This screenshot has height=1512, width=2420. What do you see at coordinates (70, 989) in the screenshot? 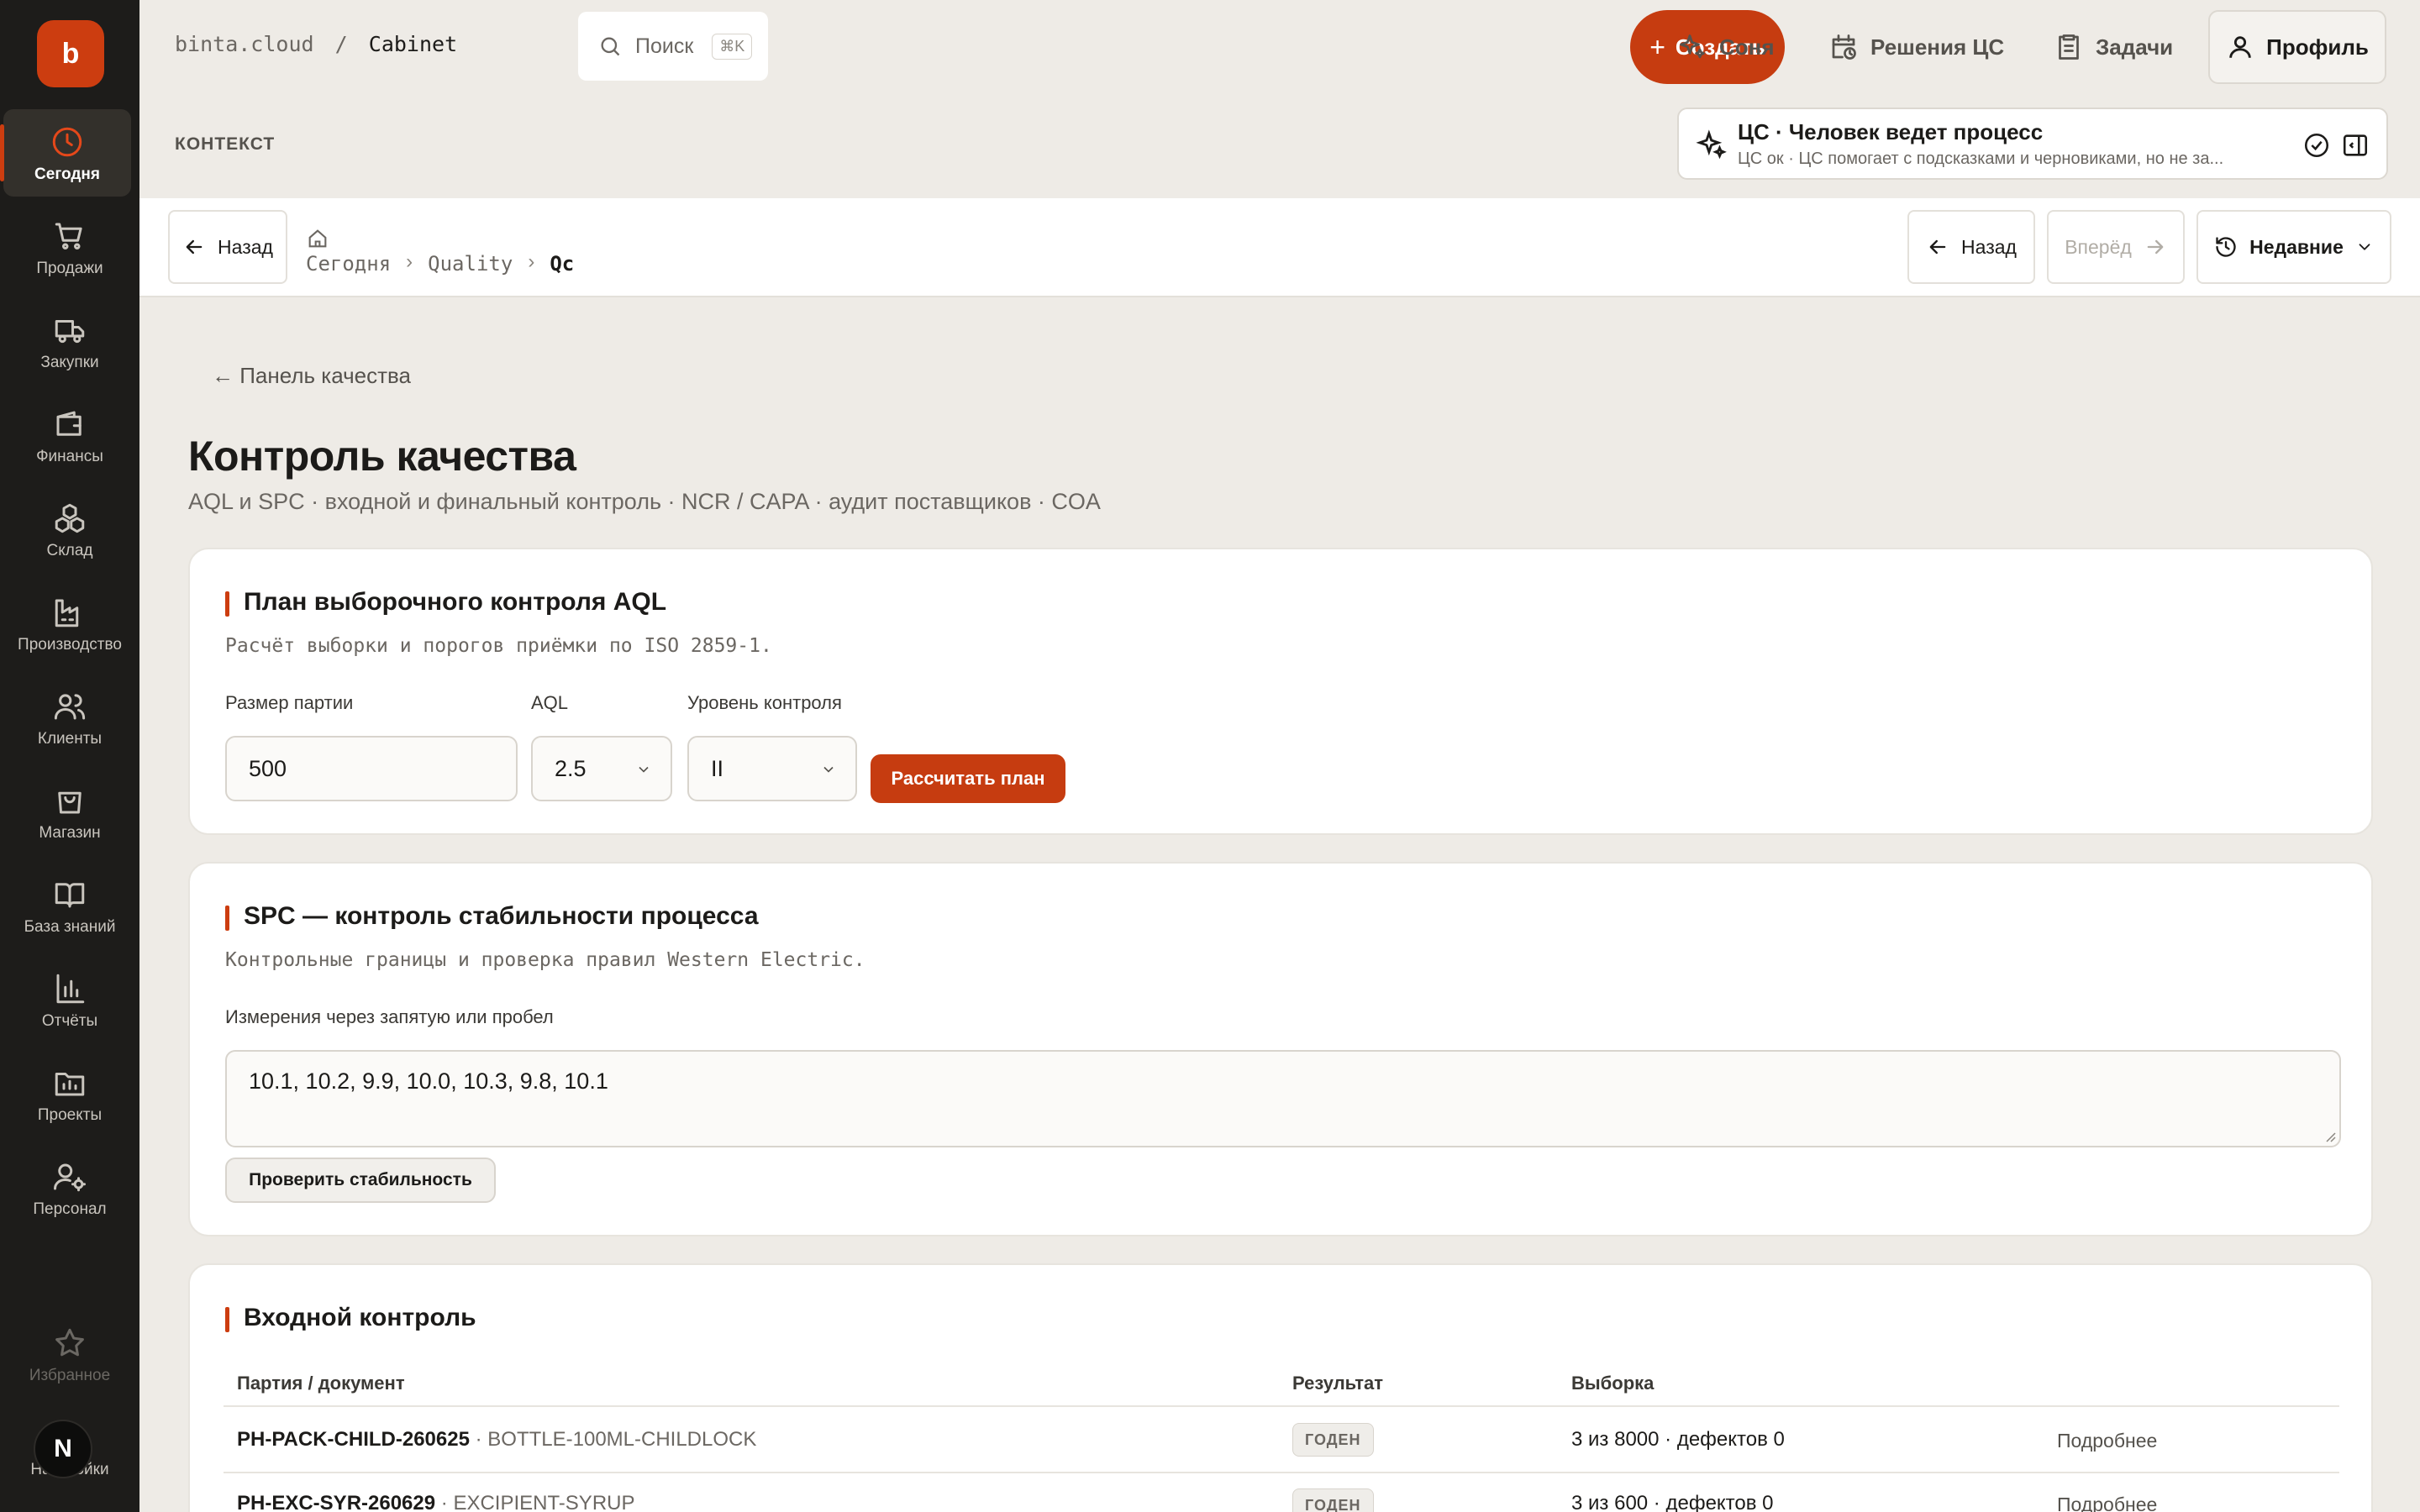
I see `bar-chart-icon` at bounding box center [70, 989].